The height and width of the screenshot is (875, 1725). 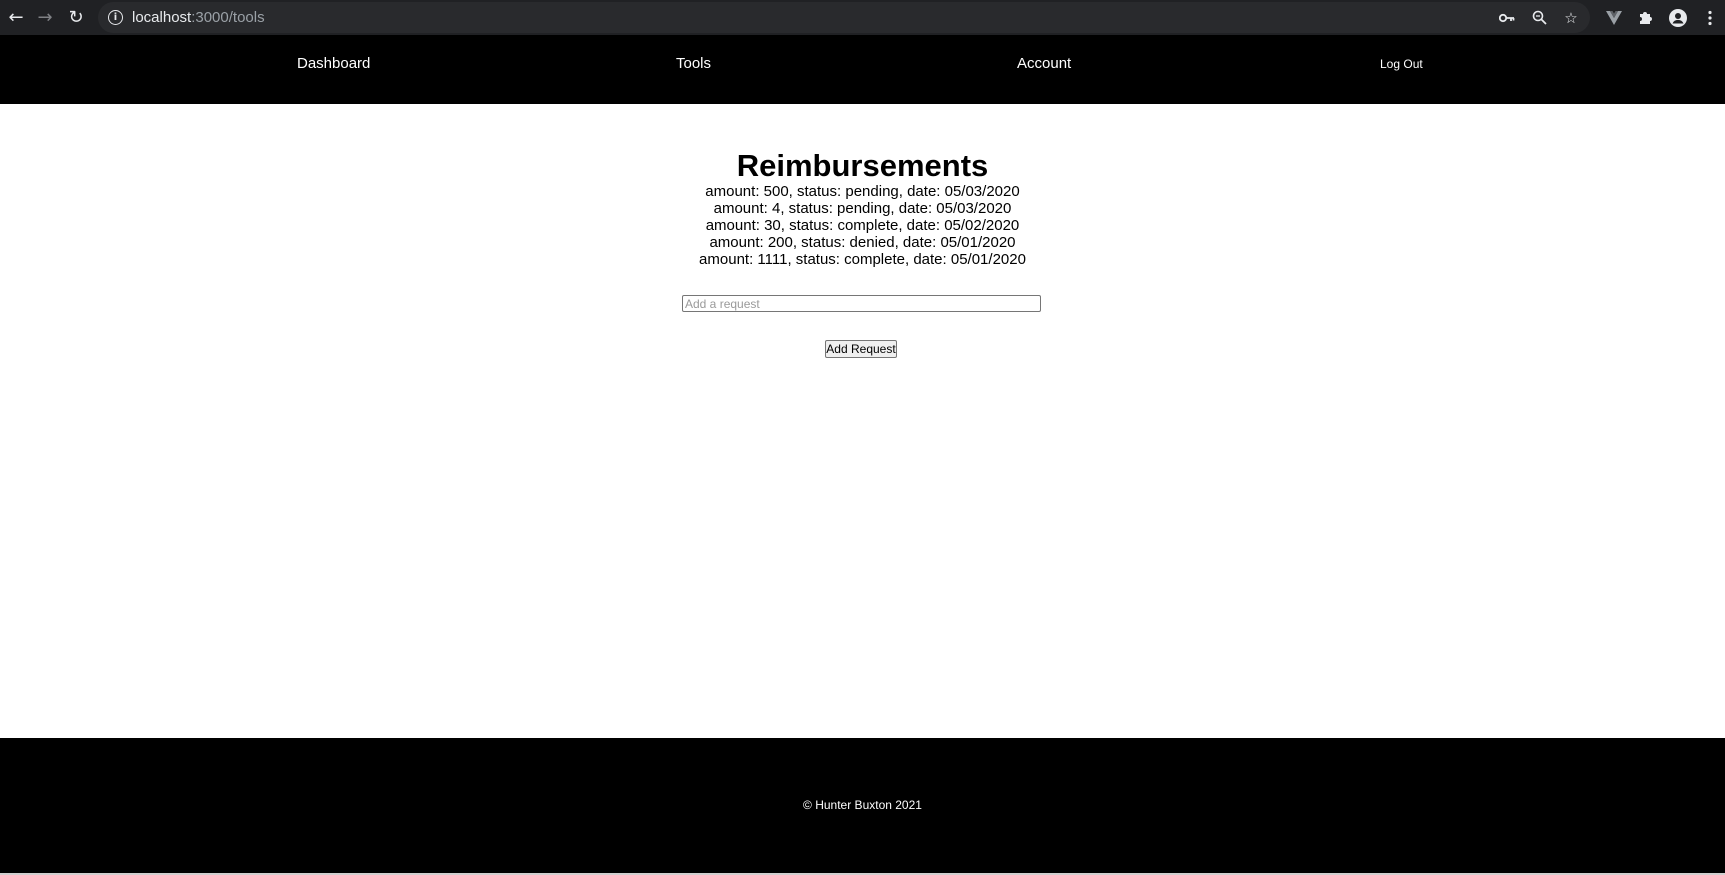 What do you see at coordinates (1678, 17) in the screenshot?
I see `profile-icon` at bounding box center [1678, 17].